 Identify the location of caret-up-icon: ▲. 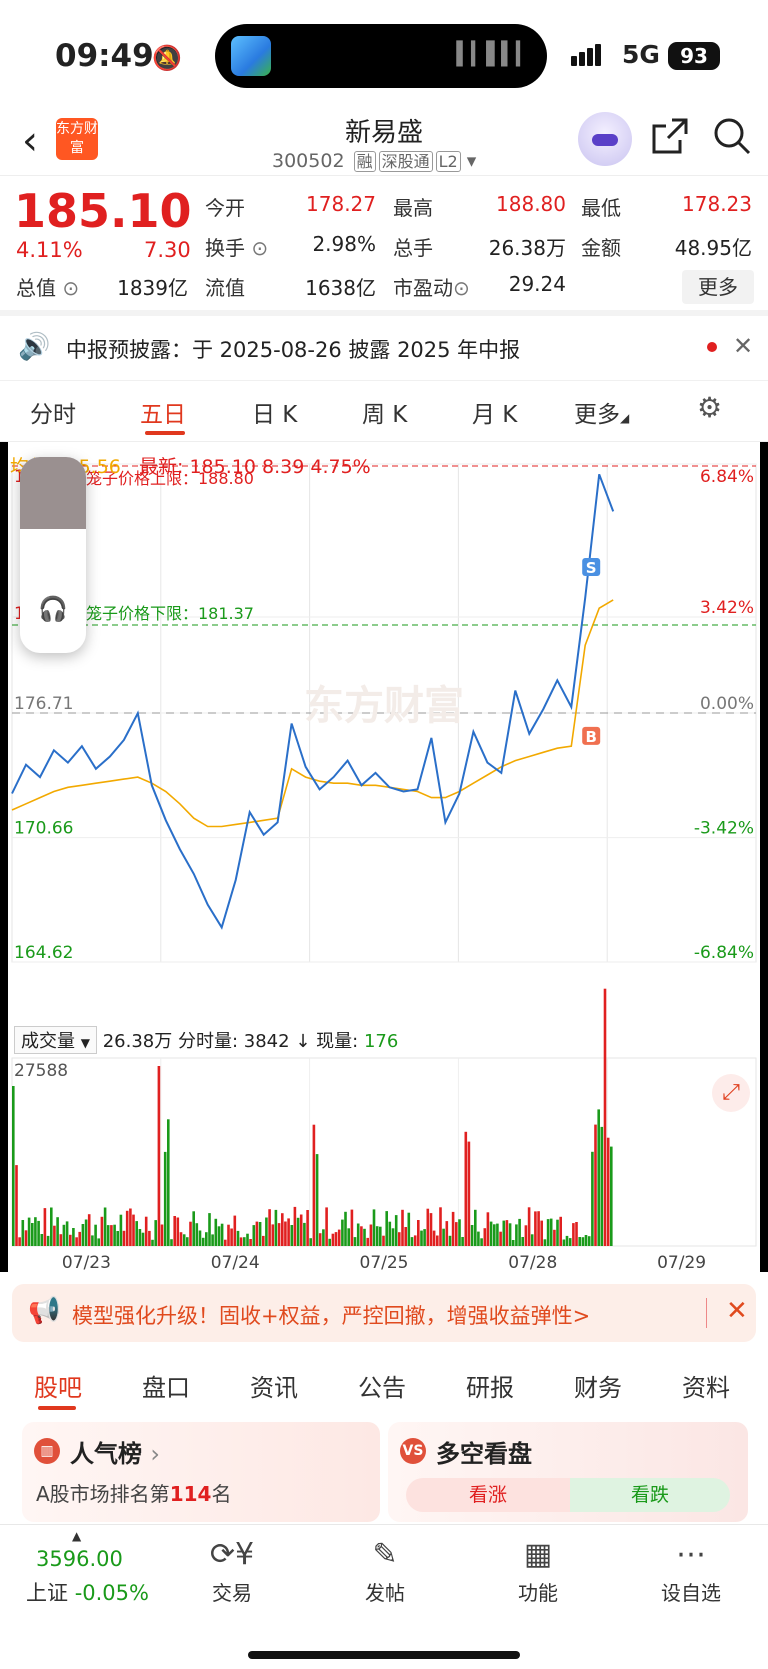
(76, 1536).